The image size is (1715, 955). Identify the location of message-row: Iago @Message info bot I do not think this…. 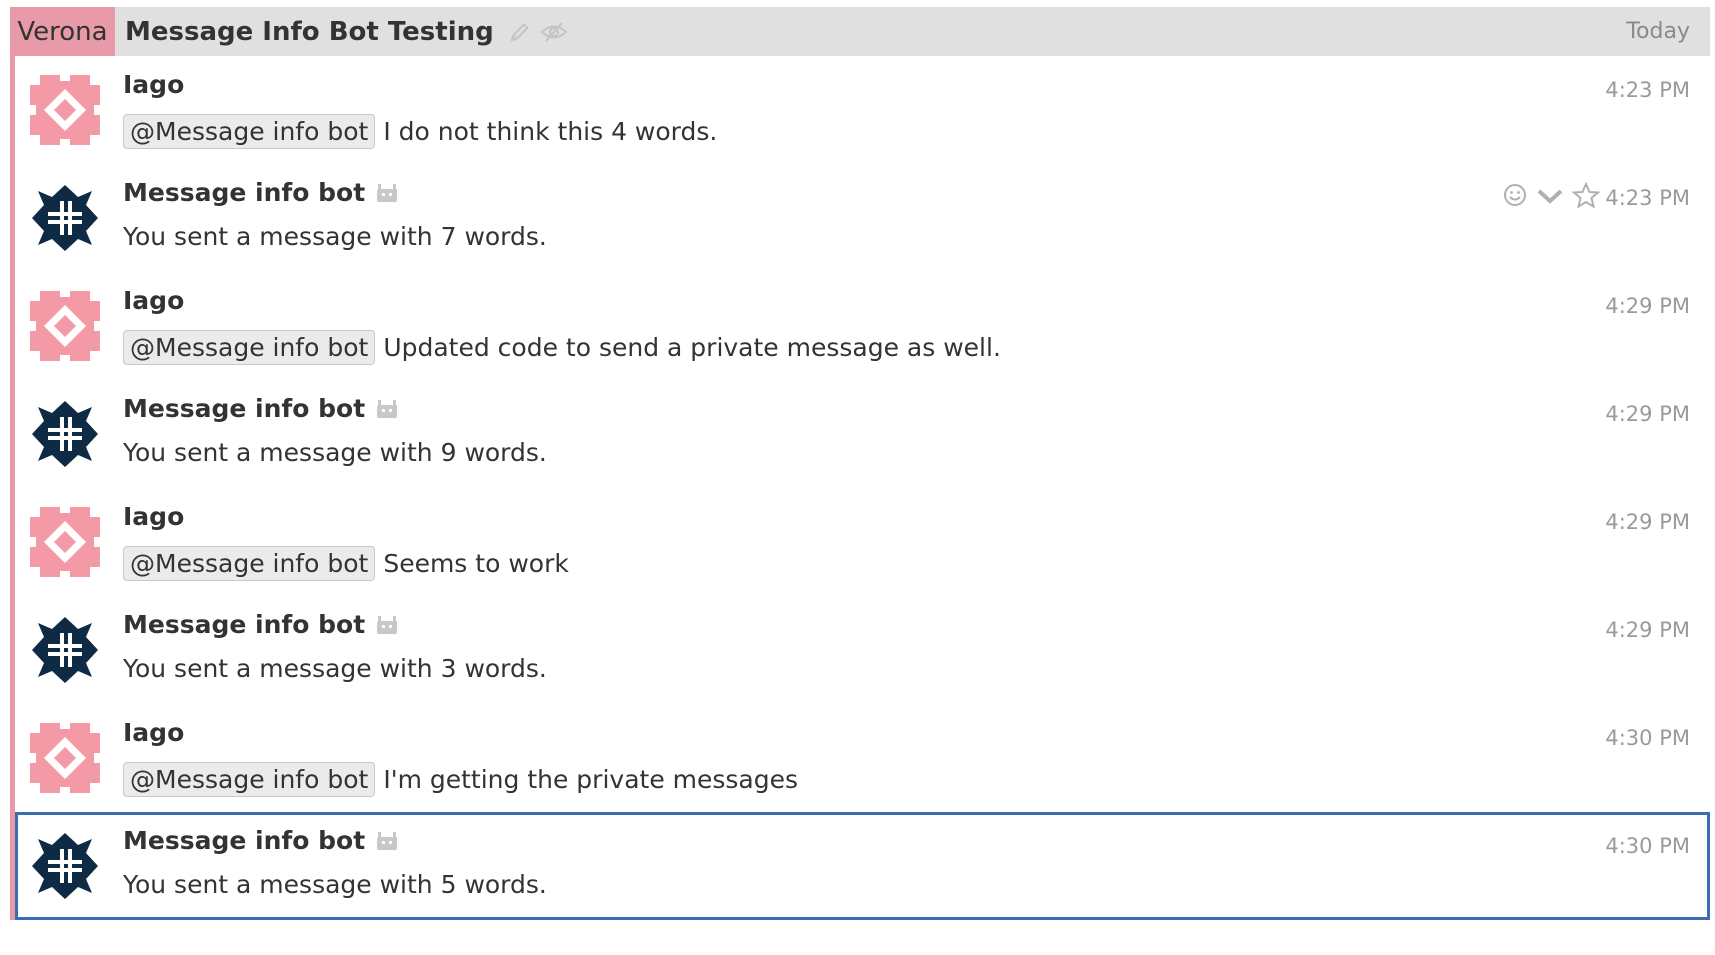
(862, 110).